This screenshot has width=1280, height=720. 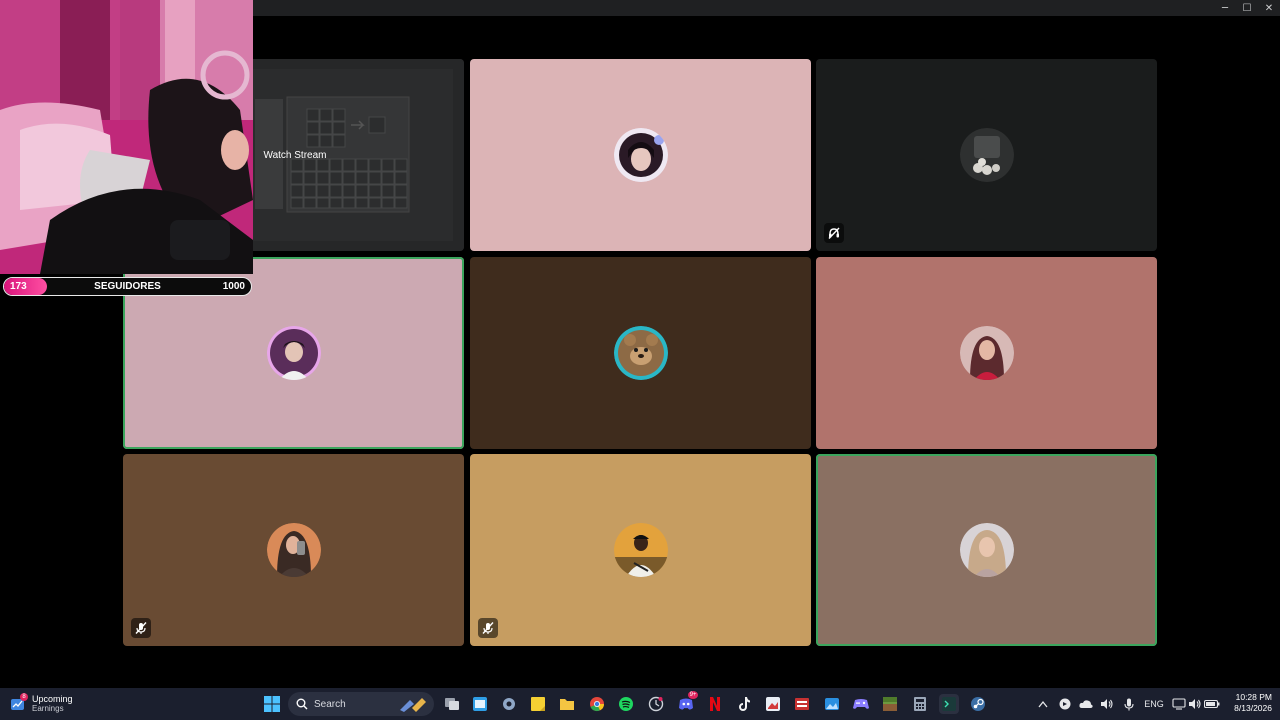 What do you see at coordinates (48, 708) in the screenshot?
I see `widget-subtitle: Earnings` at bounding box center [48, 708].